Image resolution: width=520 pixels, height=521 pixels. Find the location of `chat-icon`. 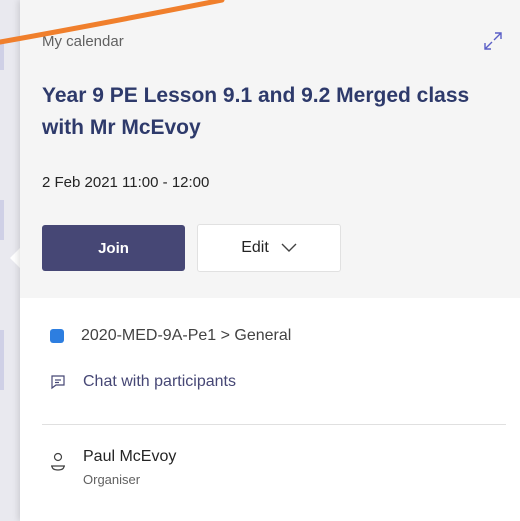

chat-icon is located at coordinates (58, 382).